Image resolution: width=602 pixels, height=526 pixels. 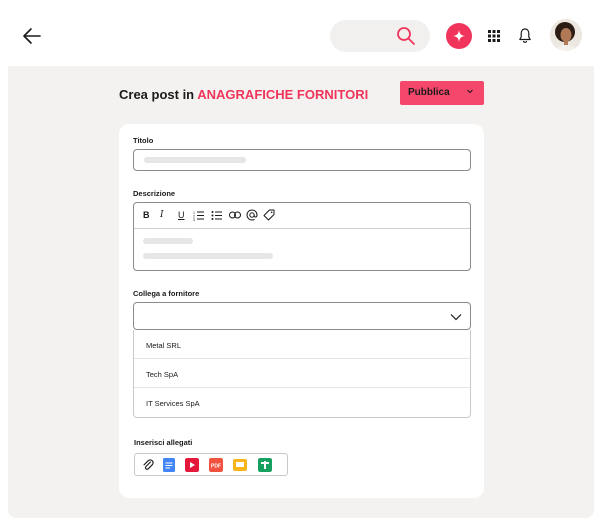 What do you see at coordinates (525, 36) in the screenshot?
I see `bell-icon` at bounding box center [525, 36].